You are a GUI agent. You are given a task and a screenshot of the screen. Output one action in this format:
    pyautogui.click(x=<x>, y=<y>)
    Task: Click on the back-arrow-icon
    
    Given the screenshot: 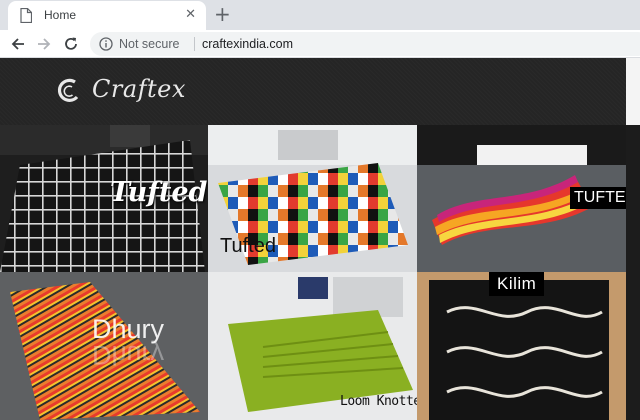 What is the action you would take?
    pyautogui.click(x=18, y=44)
    